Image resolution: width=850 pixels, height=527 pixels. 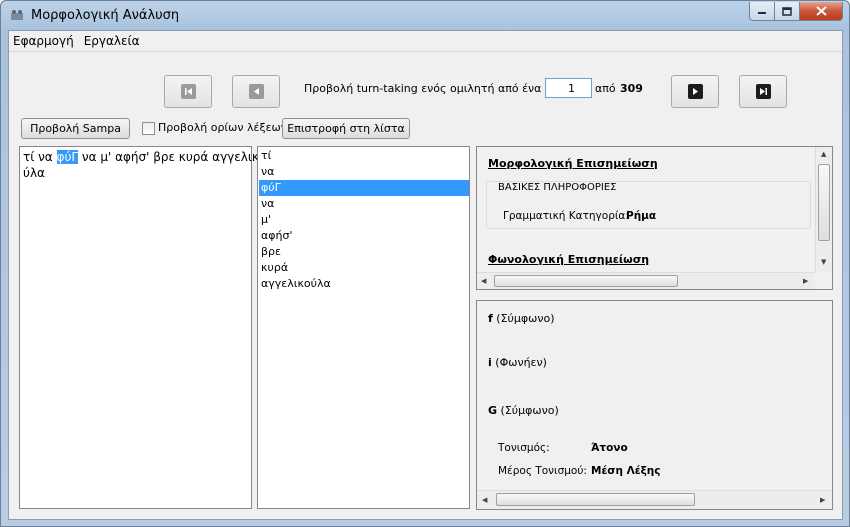 What do you see at coordinates (364, 156) in the screenshot?
I see `list-item: τί` at bounding box center [364, 156].